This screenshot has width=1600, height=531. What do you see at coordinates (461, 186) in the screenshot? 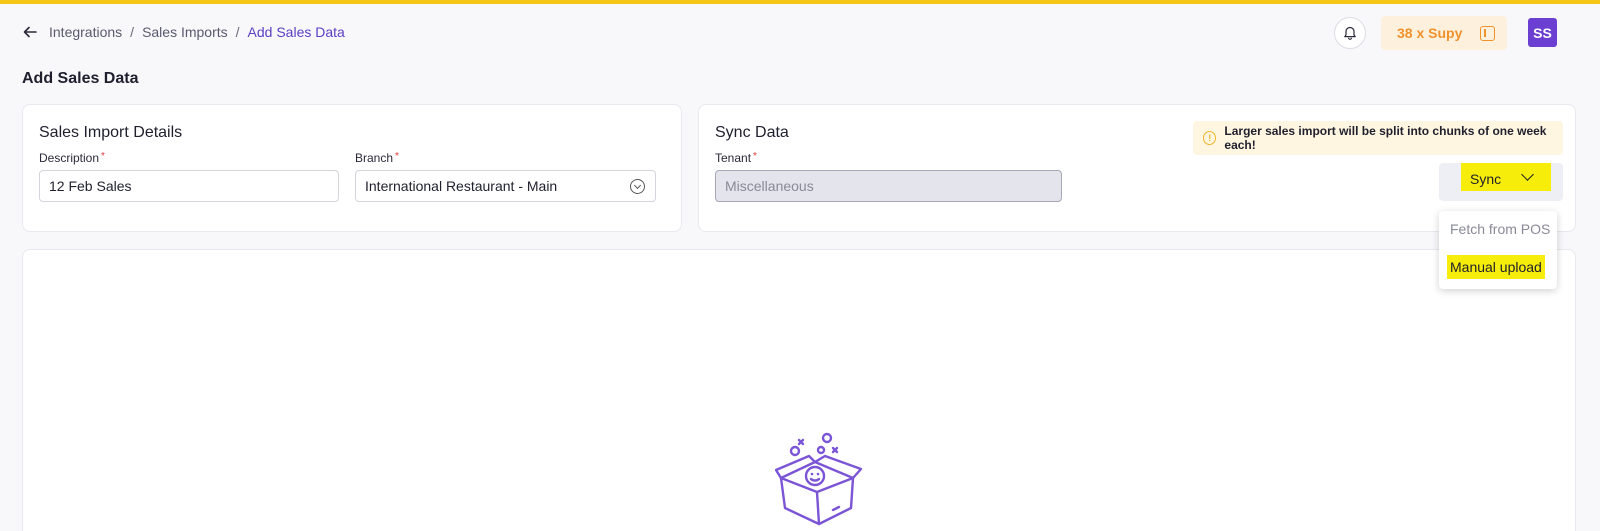
I see `branch-value: International Restaurant - Main` at bounding box center [461, 186].